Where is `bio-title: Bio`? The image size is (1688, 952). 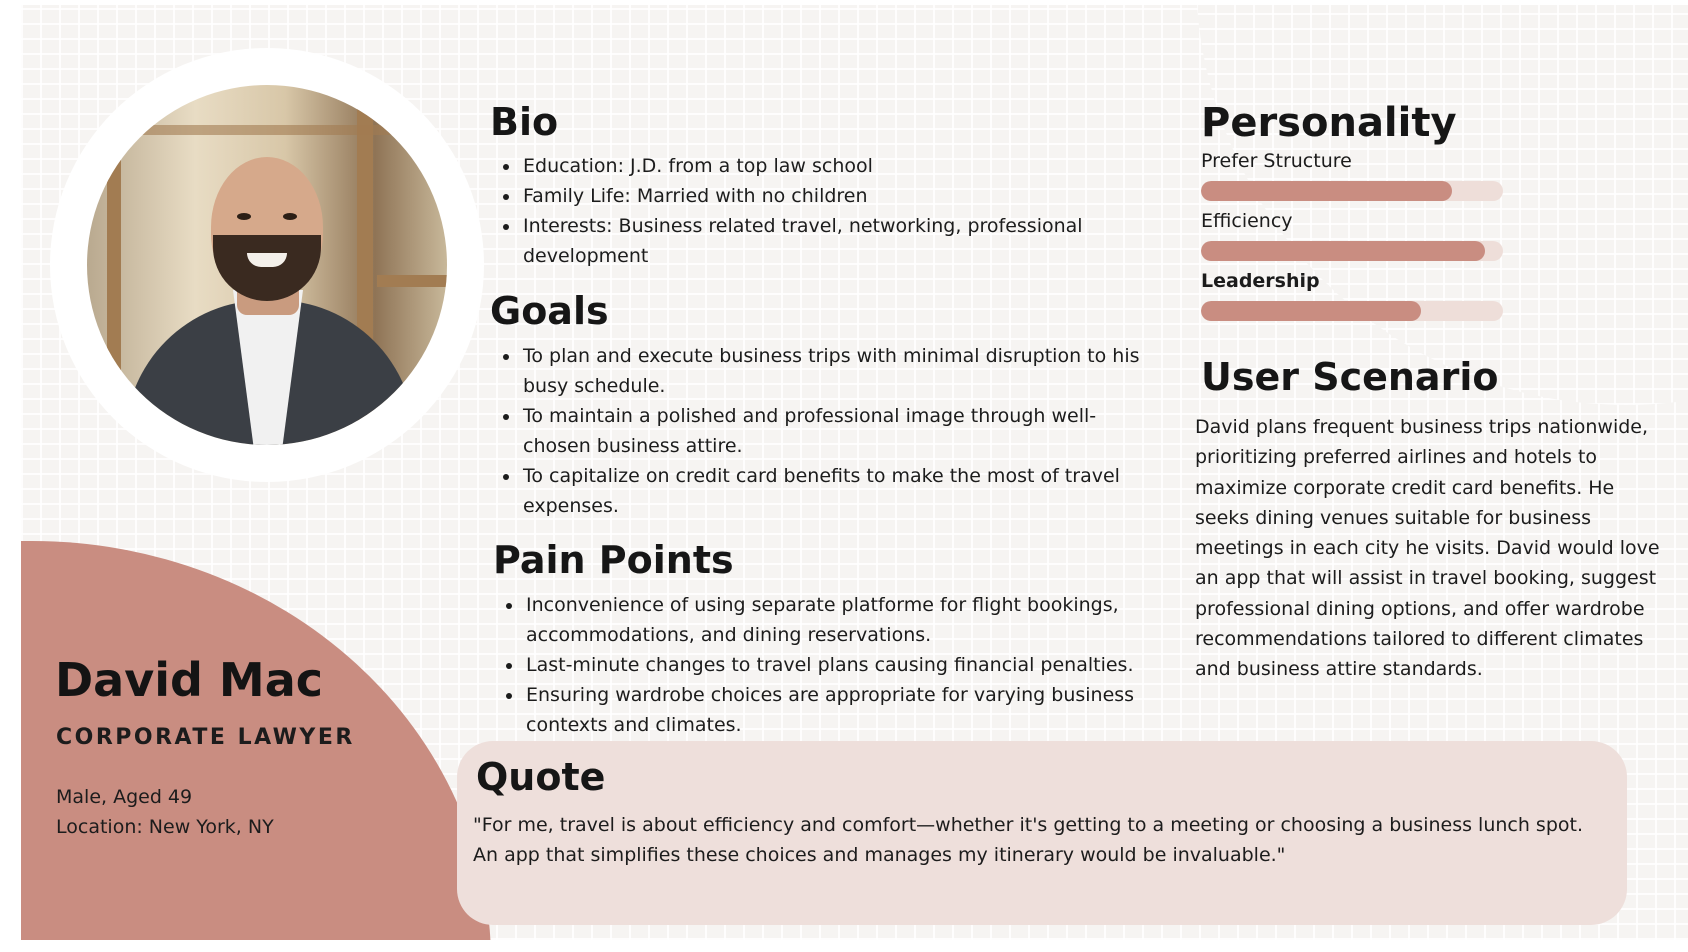
bio-title: Bio is located at coordinates (524, 122).